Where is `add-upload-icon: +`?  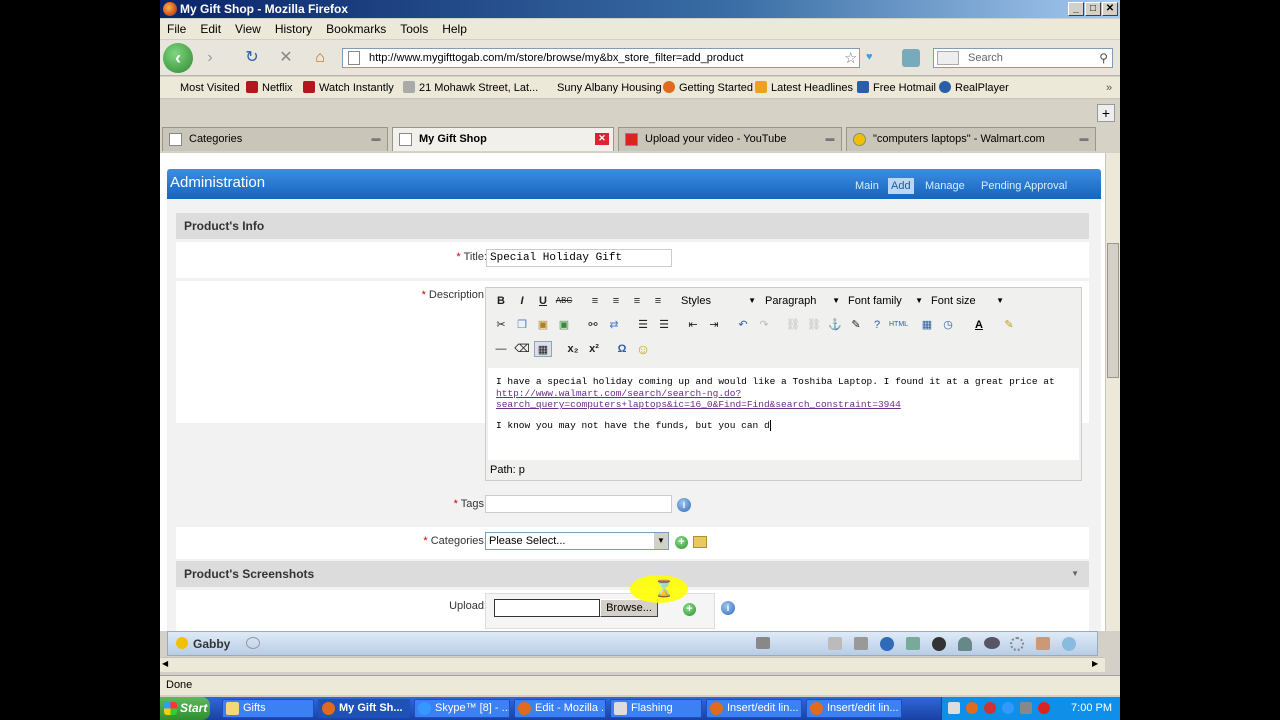 add-upload-icon: + is located at coordinates (689, 609).